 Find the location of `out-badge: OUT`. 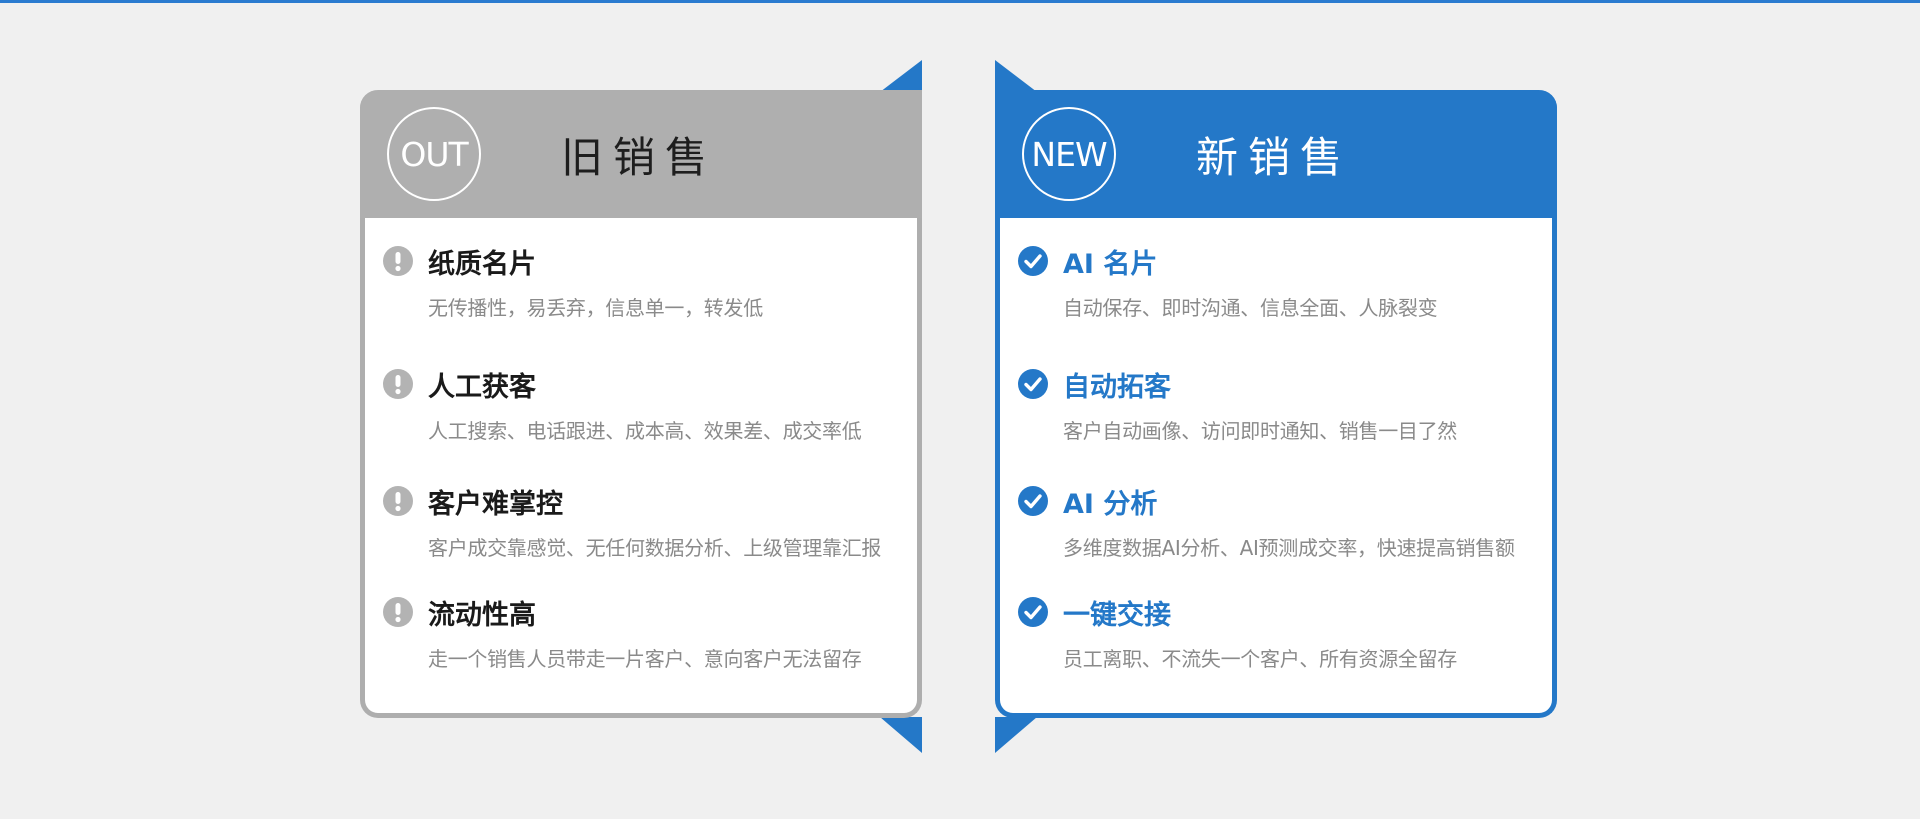

out-badge: OUT is located at coordinates (434, 154).